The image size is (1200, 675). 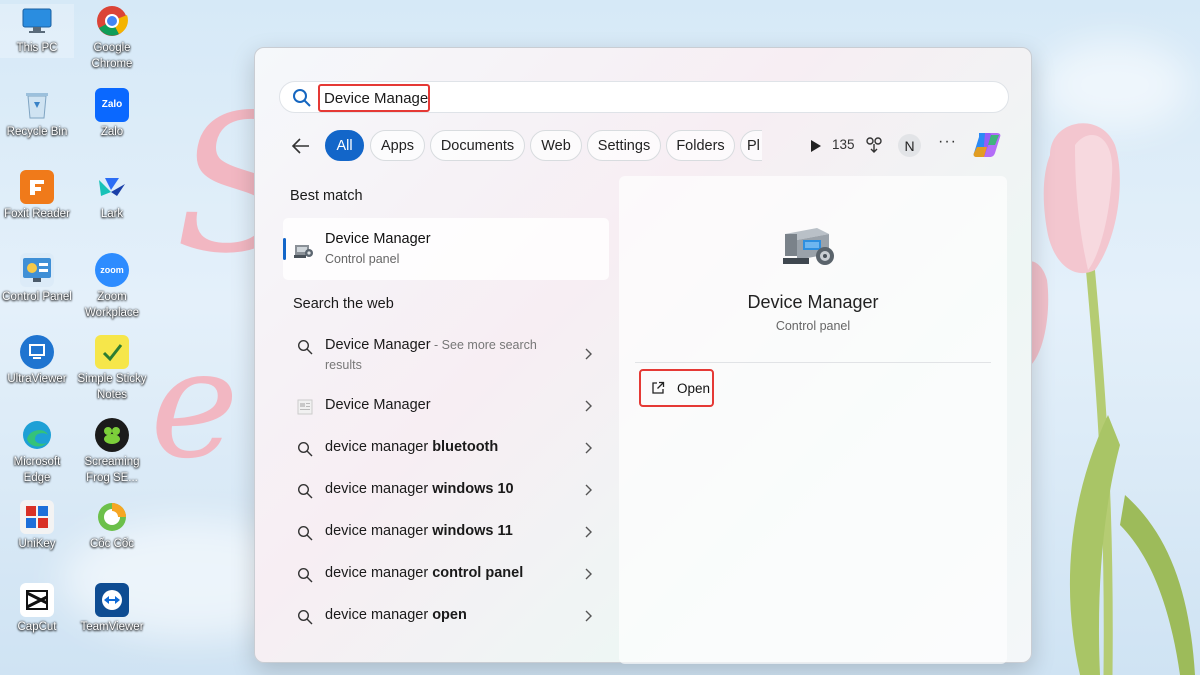 I want to click on desktop-icon-recycle-bin: Recycle Bin, so click(x=37, y=114).